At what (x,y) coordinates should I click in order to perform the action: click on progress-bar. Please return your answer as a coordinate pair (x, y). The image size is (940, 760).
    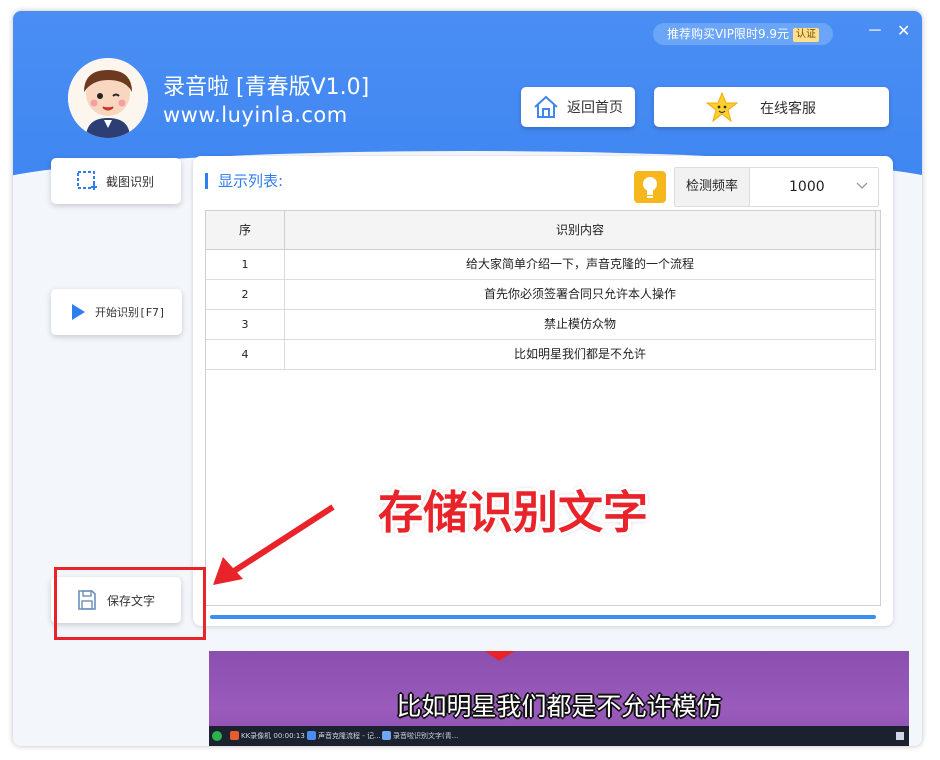
    Looking at the image, I should click on (543, 617).